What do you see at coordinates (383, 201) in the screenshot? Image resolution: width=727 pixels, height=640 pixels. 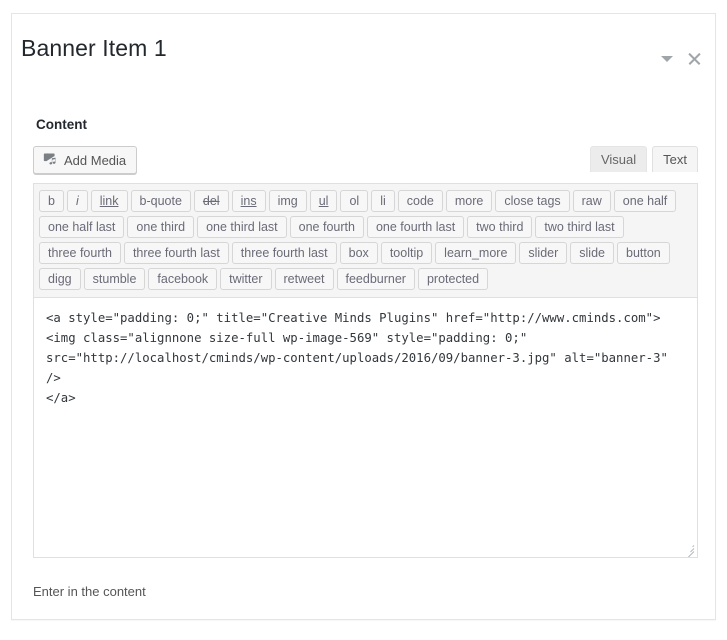 I see `quicktag-button-li: li` at bounding box center [383, 201].